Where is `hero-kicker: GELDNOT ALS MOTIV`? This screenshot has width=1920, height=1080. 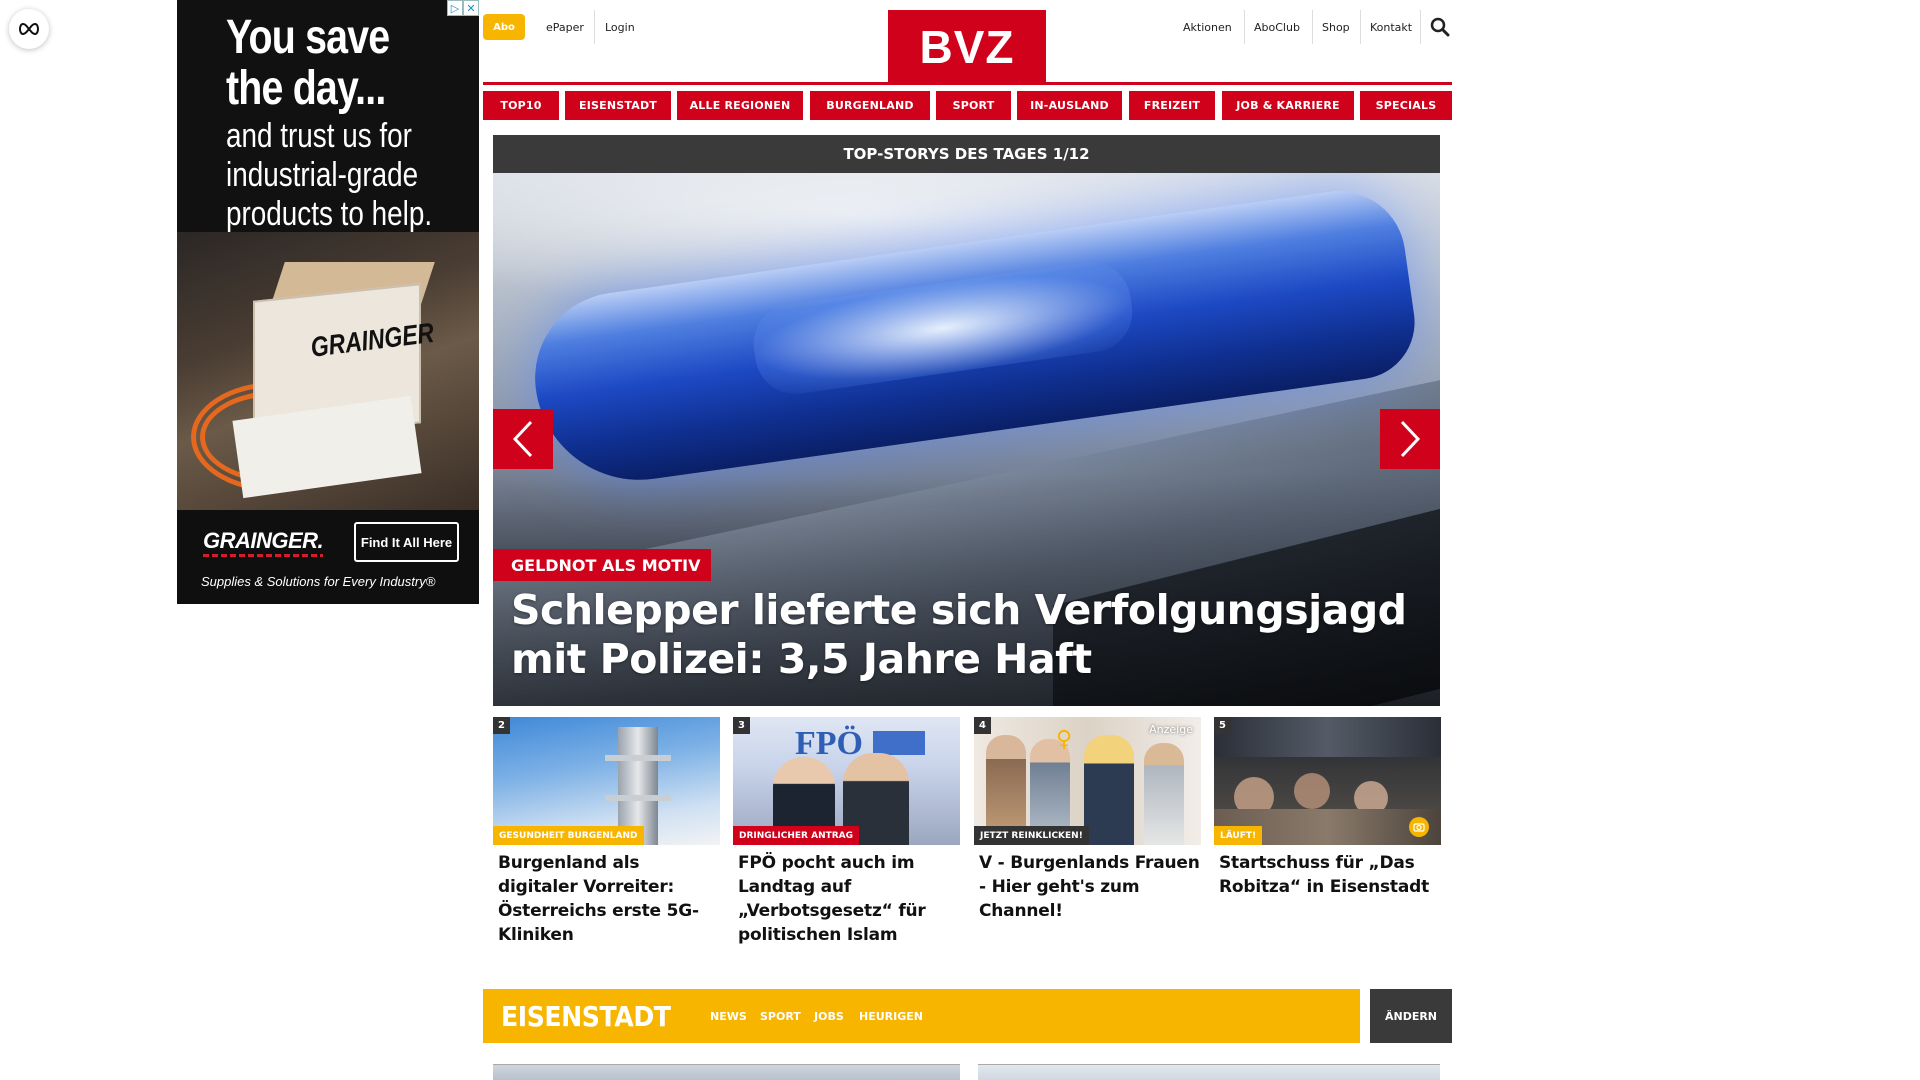 hero-kicker: GELDNOT ALS MOTIV is located at coordinates (602, 565).